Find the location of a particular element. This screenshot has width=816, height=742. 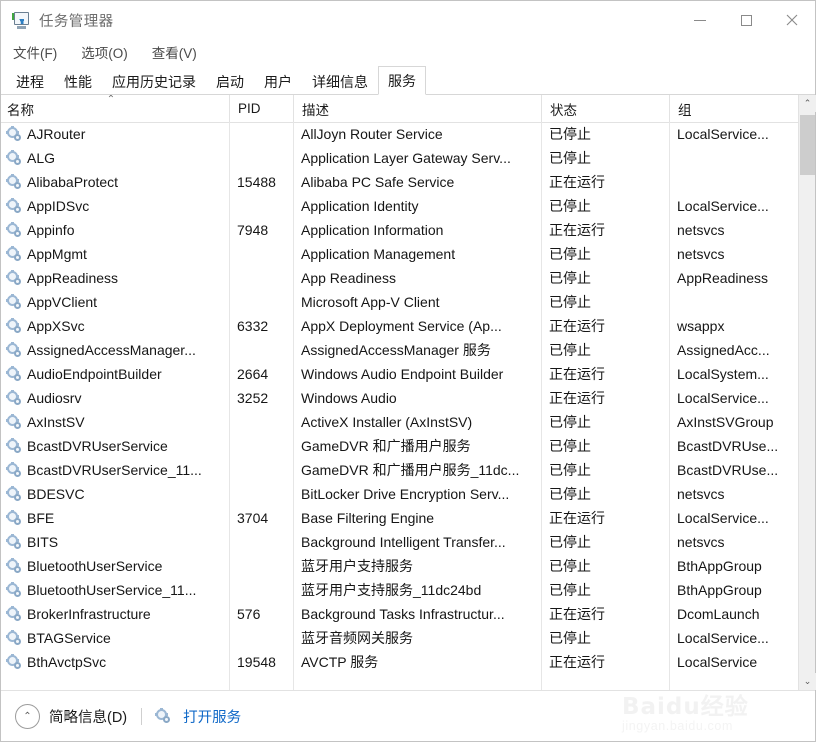

scroll-down-icon: ⌄ is located at coordinates (807, 681).